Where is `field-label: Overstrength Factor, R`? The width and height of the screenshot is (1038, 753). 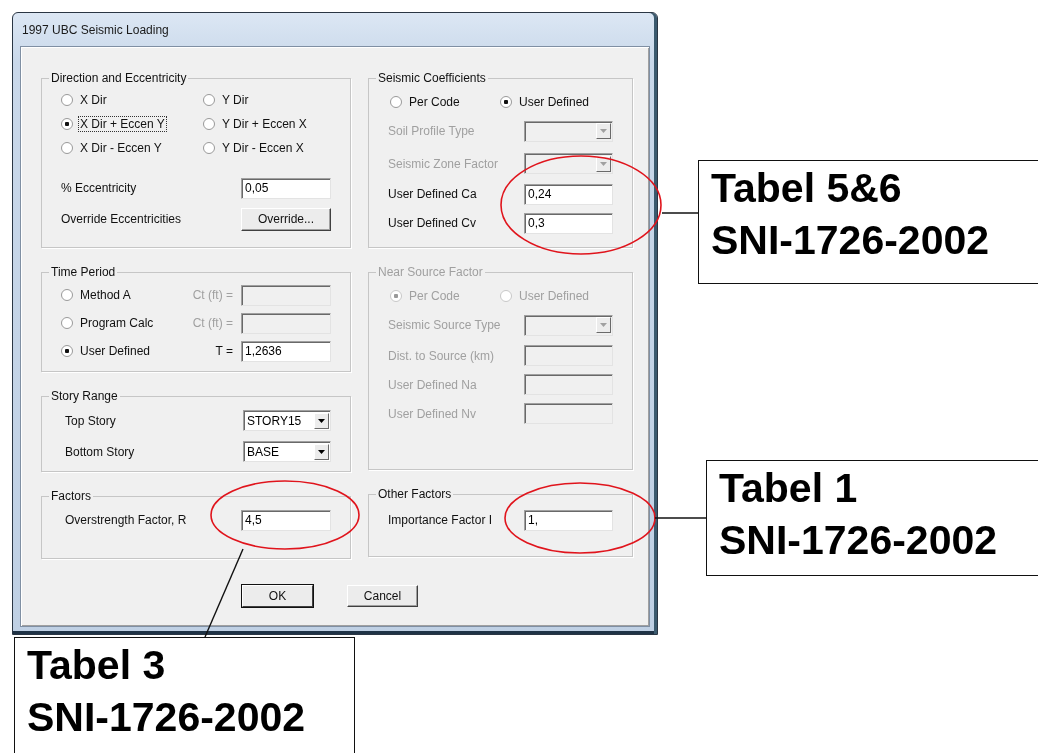
field-label: Overstrength Factor, R is located at coordinates (126, 520).